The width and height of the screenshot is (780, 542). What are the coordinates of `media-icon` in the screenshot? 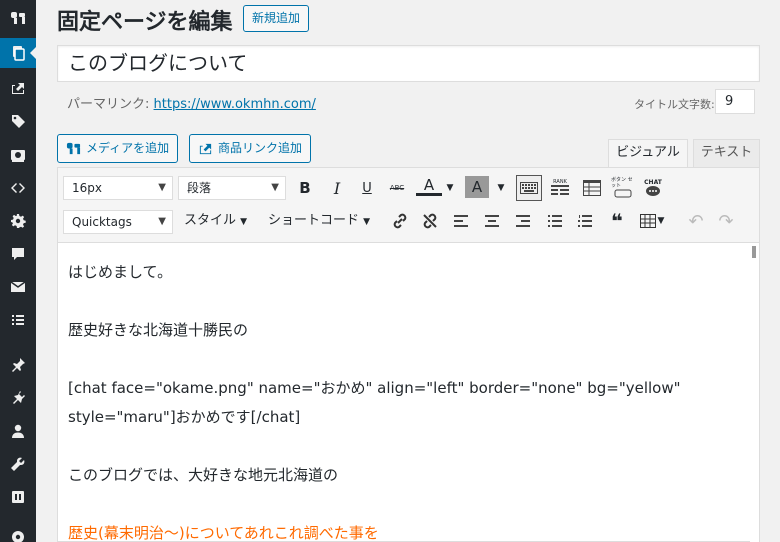 It's located at (73, 148).